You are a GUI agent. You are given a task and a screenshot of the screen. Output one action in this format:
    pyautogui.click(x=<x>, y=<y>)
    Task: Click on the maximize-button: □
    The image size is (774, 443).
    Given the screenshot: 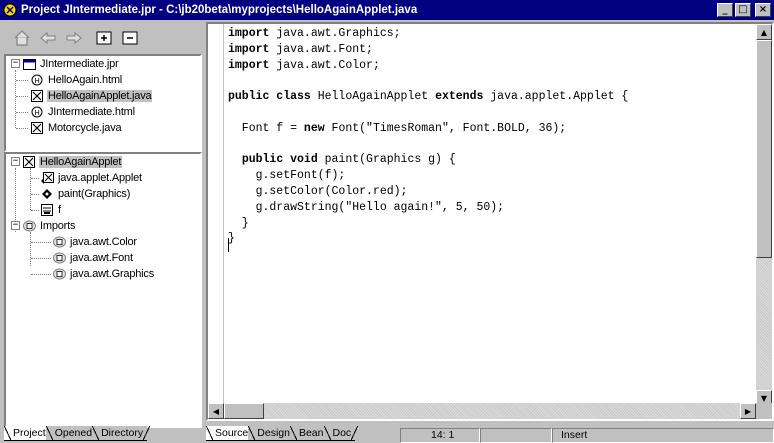 What is the action you would take?
    pyautogui.click(x=743, y=10)
    